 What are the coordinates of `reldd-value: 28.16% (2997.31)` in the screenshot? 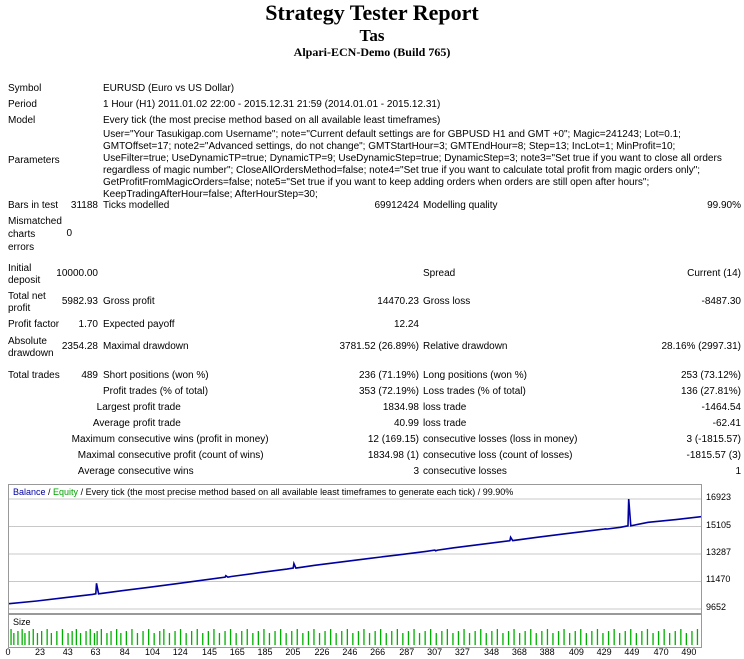 It's located at (701, 346).